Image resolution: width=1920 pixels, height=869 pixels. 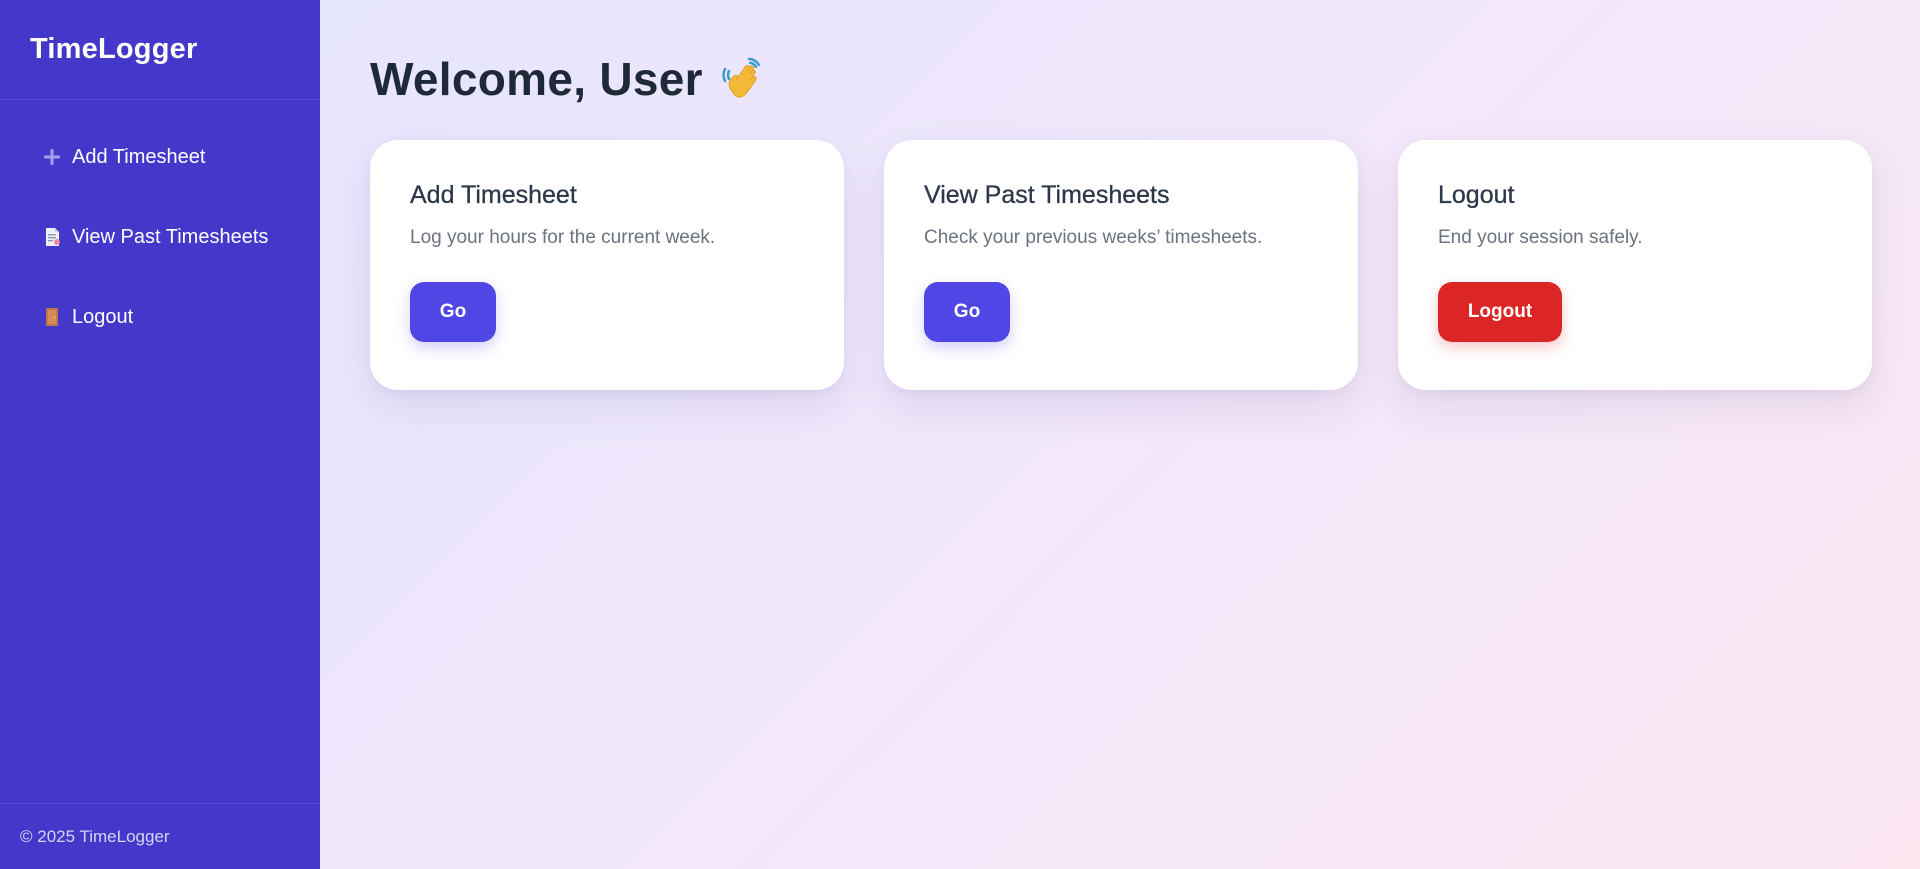 What do you see at coordinates (1540, 237) in the screenshot?
I see `card-description: End your session safely.` at bounding box center [1540, 237].